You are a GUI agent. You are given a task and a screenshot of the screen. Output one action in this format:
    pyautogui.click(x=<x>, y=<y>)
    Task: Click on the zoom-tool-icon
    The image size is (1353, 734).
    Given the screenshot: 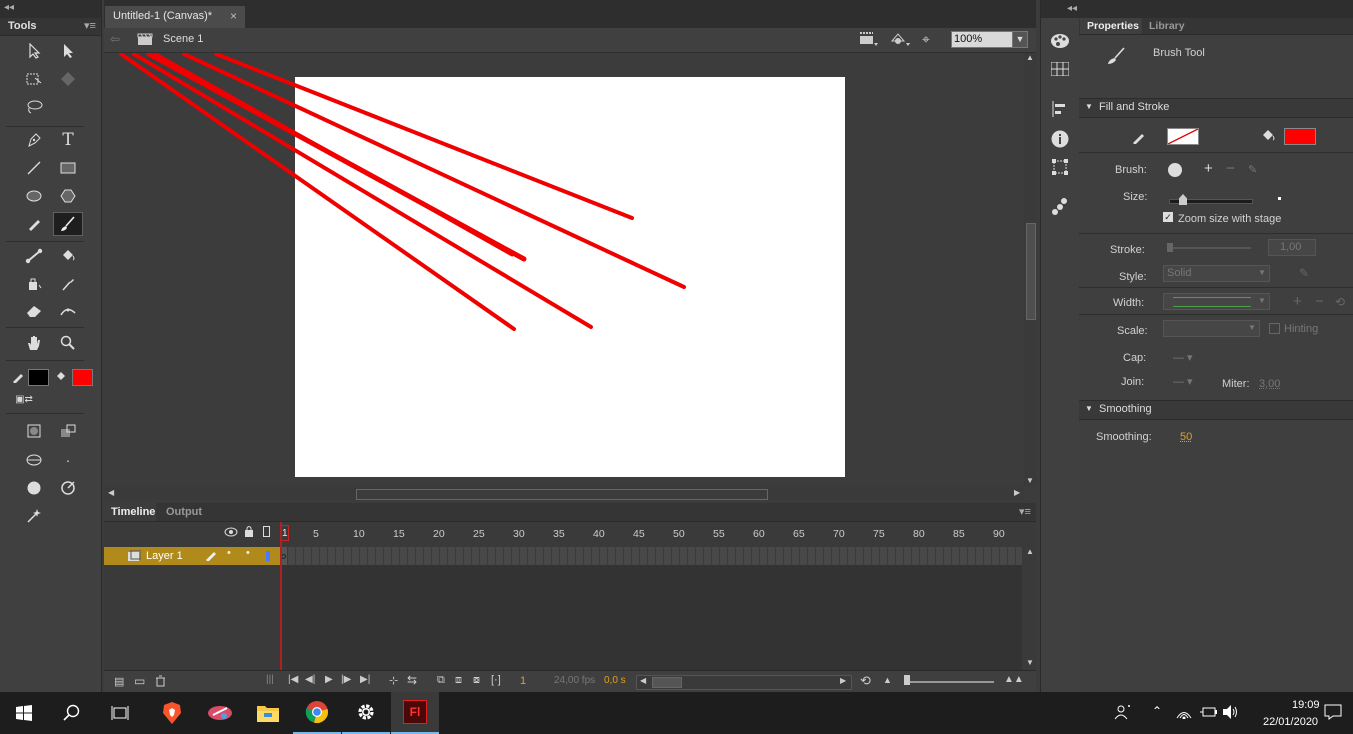 What is the action you would take?
    pyautogui.click(x=68, y=343)
    